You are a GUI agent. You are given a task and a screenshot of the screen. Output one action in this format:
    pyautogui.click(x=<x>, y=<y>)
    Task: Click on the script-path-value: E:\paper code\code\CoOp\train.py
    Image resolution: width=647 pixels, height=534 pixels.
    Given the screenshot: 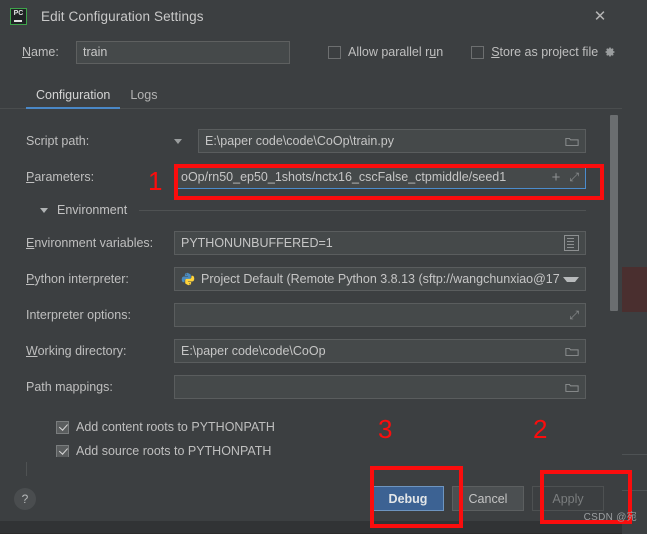 What is the action you would take?
    pyautogui.click(x=300, y=141)
    